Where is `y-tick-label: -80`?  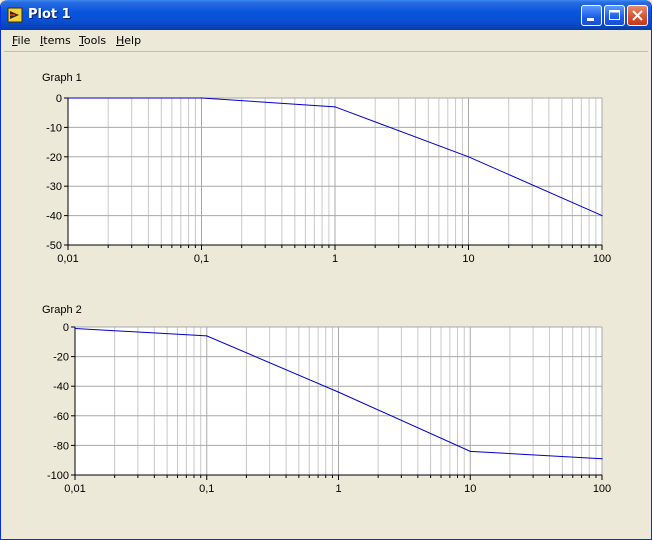 y-tick-label: -80 is located at coordinates (61, 446).